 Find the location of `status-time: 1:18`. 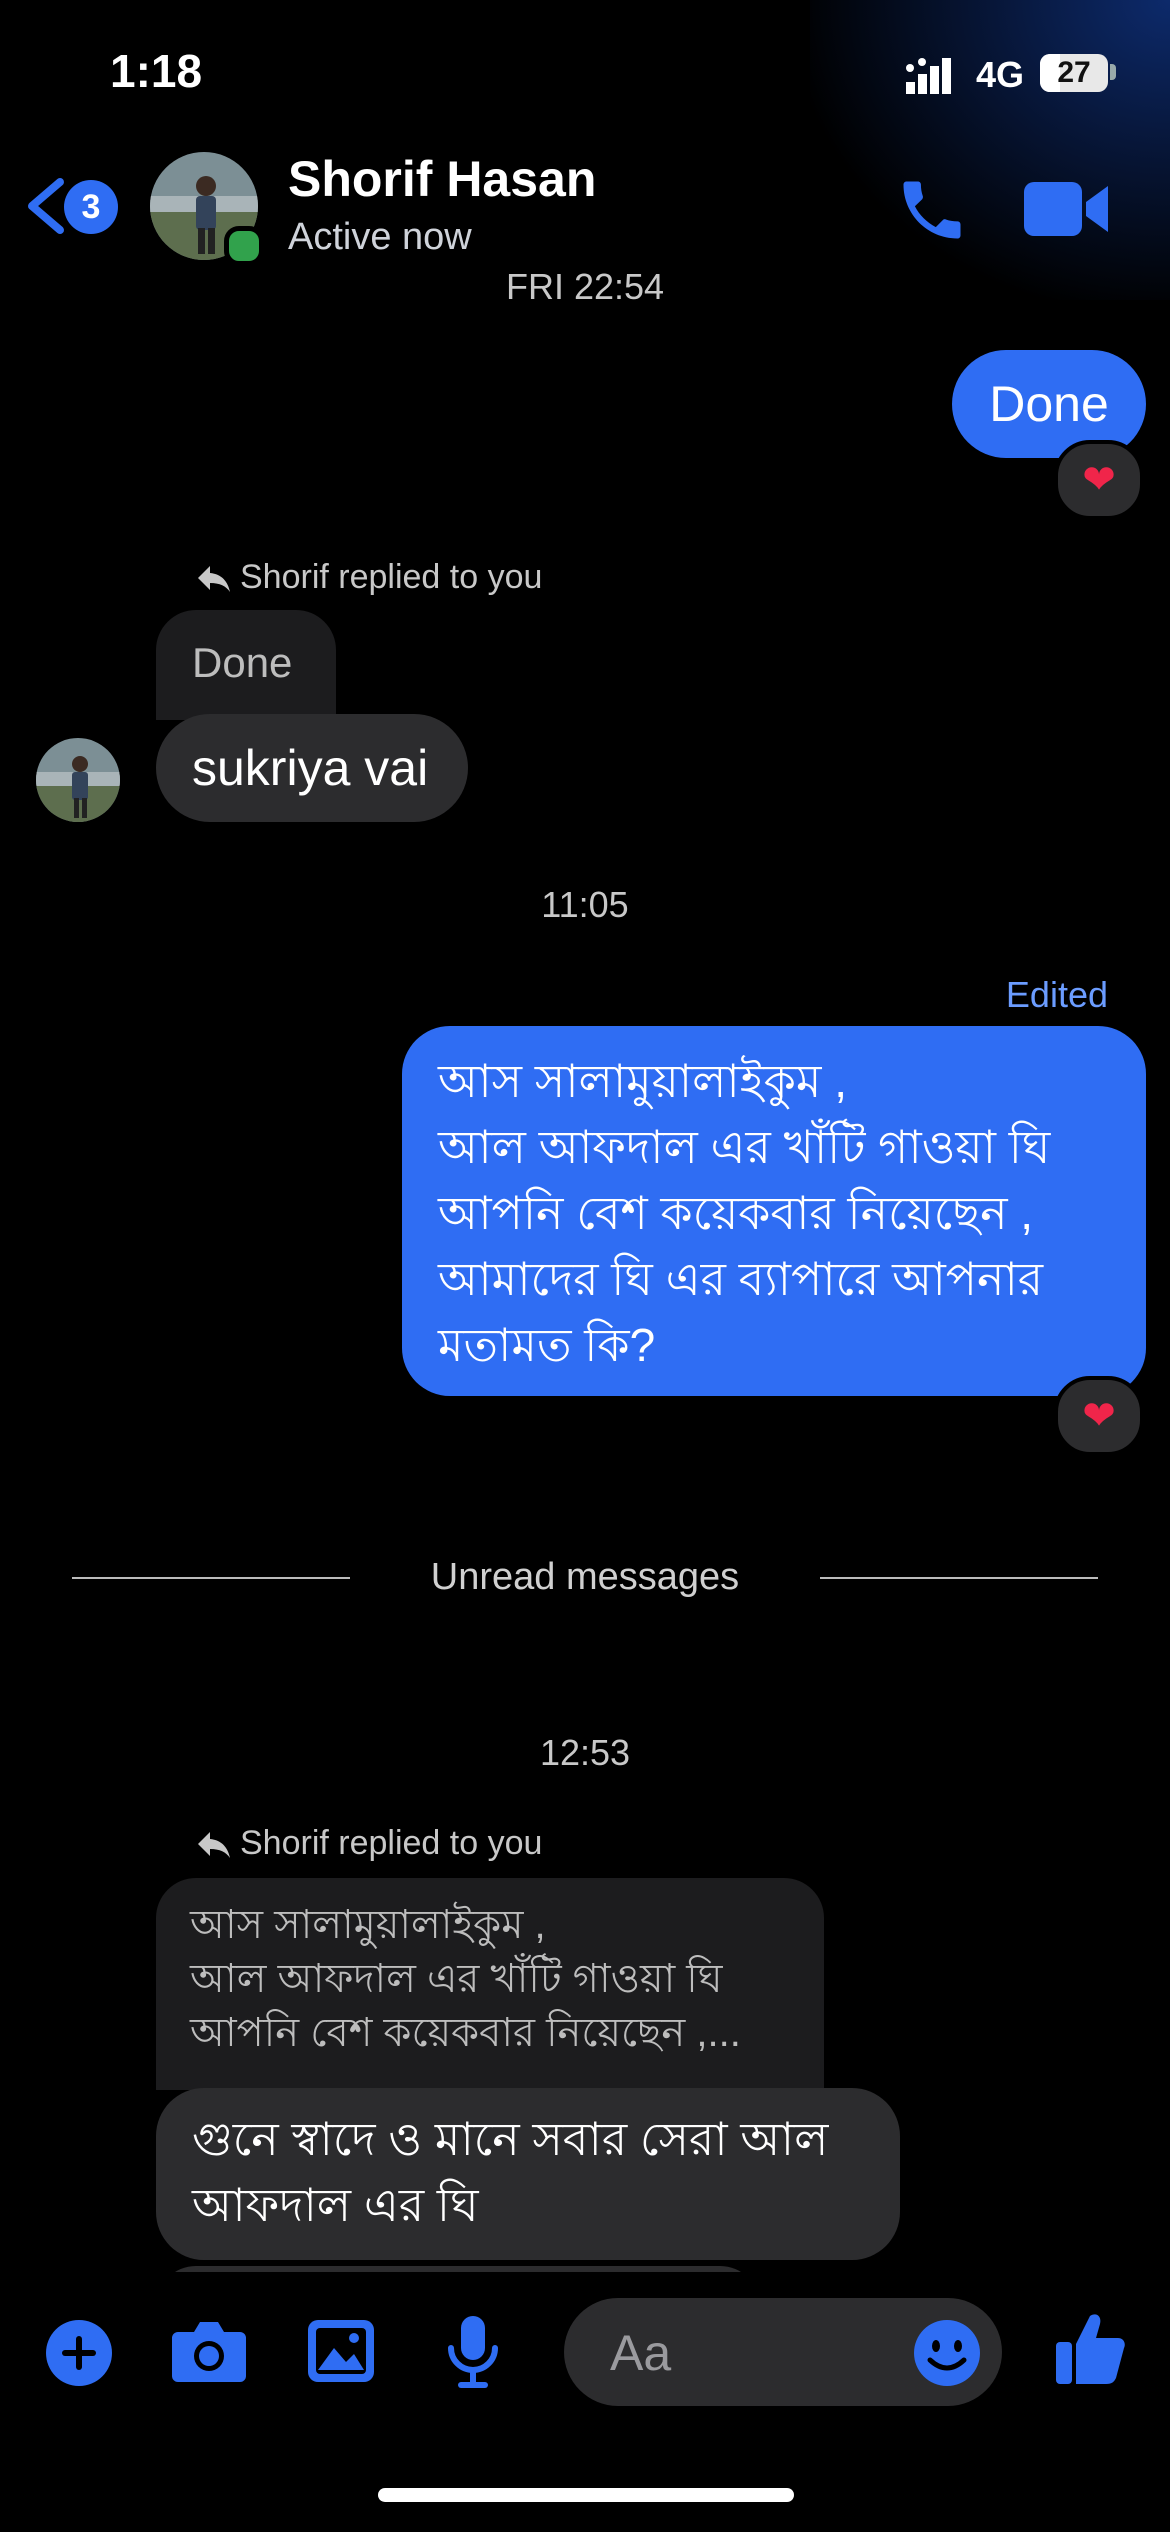

status-time: 1:18 is located at coordinates (156, 71).